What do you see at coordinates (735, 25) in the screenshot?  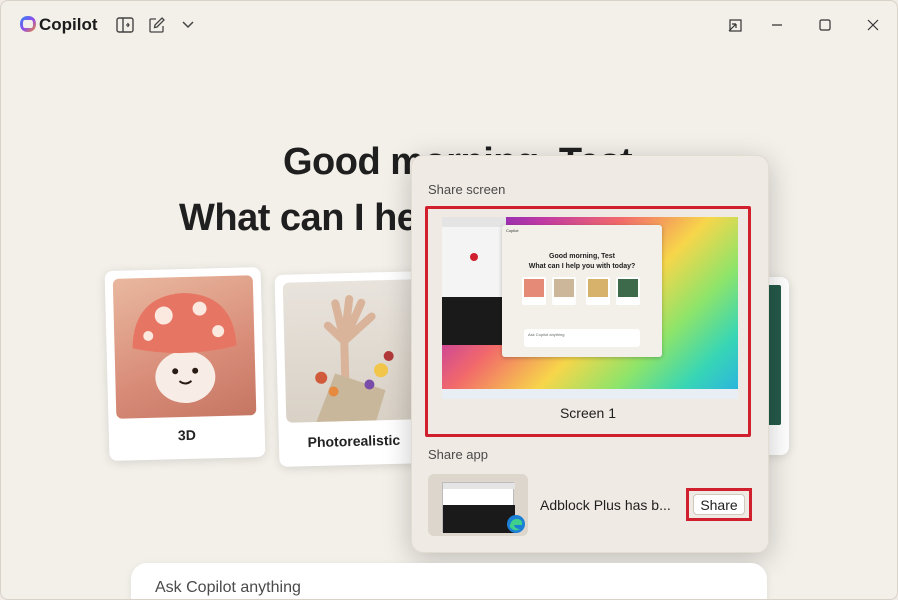 I see `pin-icon` at bounding box center [735, 25].